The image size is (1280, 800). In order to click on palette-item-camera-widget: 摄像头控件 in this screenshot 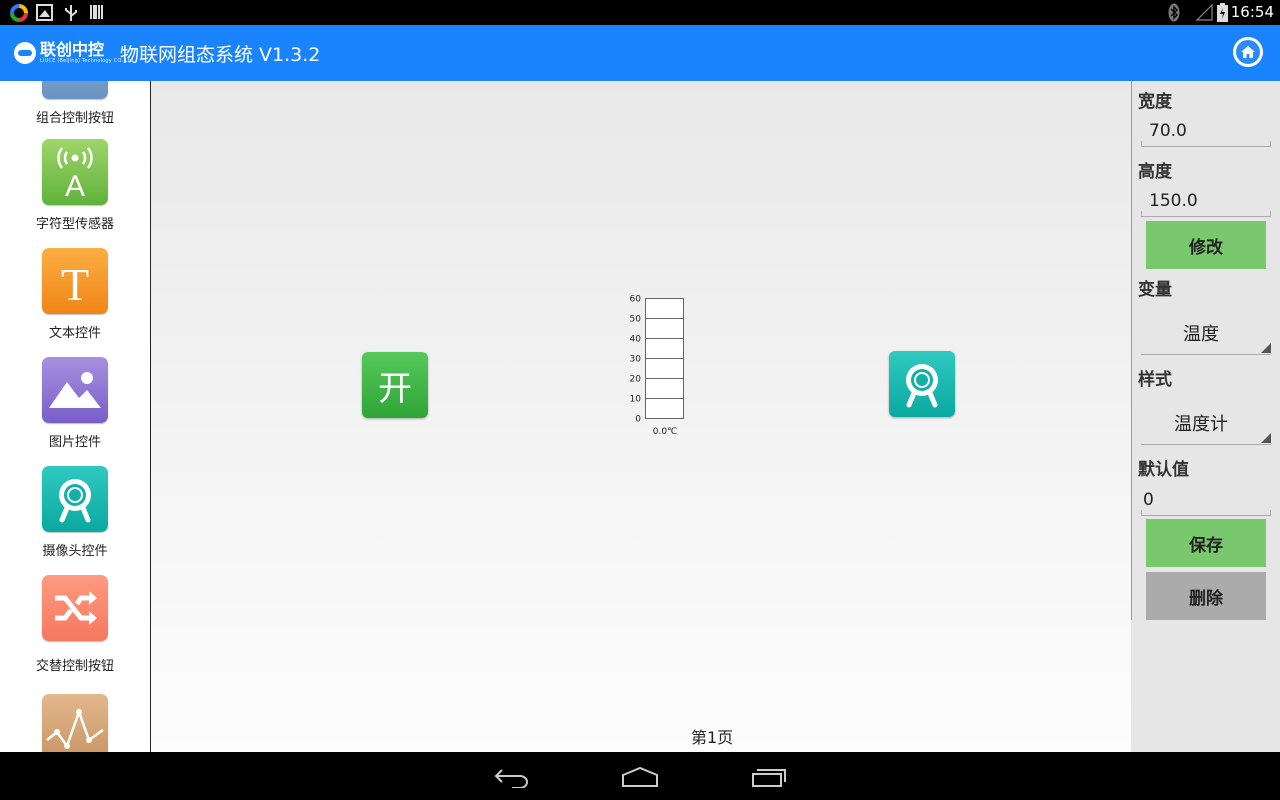, I will do `click(75, 512)`.